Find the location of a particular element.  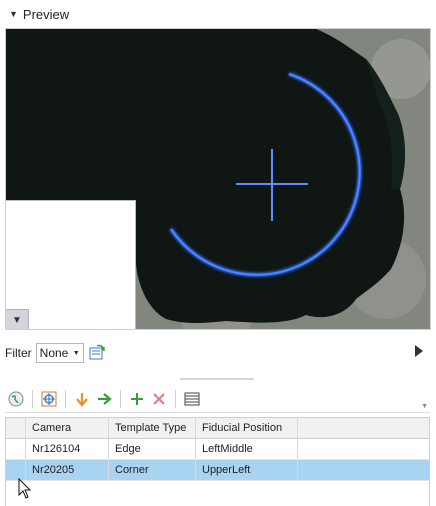

toolbar: ▼ is located at coordinates (217, 399).